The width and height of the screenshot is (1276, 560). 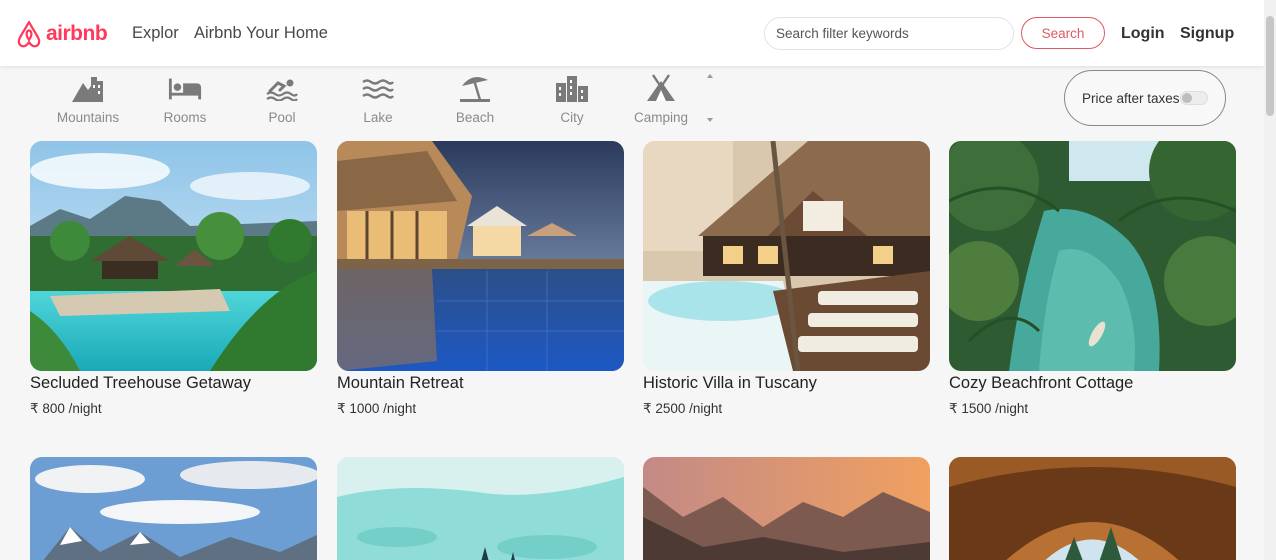 What do you see at coordinates (661, 89) in the screenshot?
I see `campground-icon` at bounding box center [661, 89].